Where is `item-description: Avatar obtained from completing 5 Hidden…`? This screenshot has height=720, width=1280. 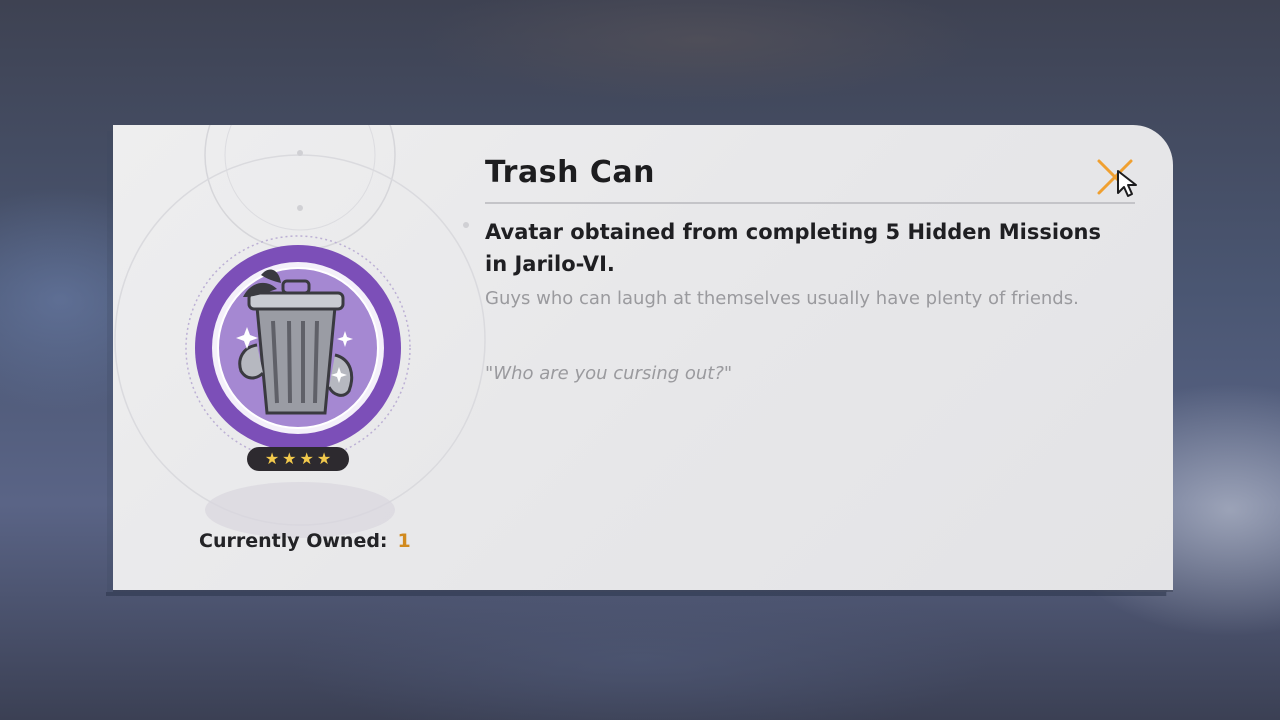 item-description: Avatar obtained from completing 5 Hidden… is located at coordinates (793, 248).